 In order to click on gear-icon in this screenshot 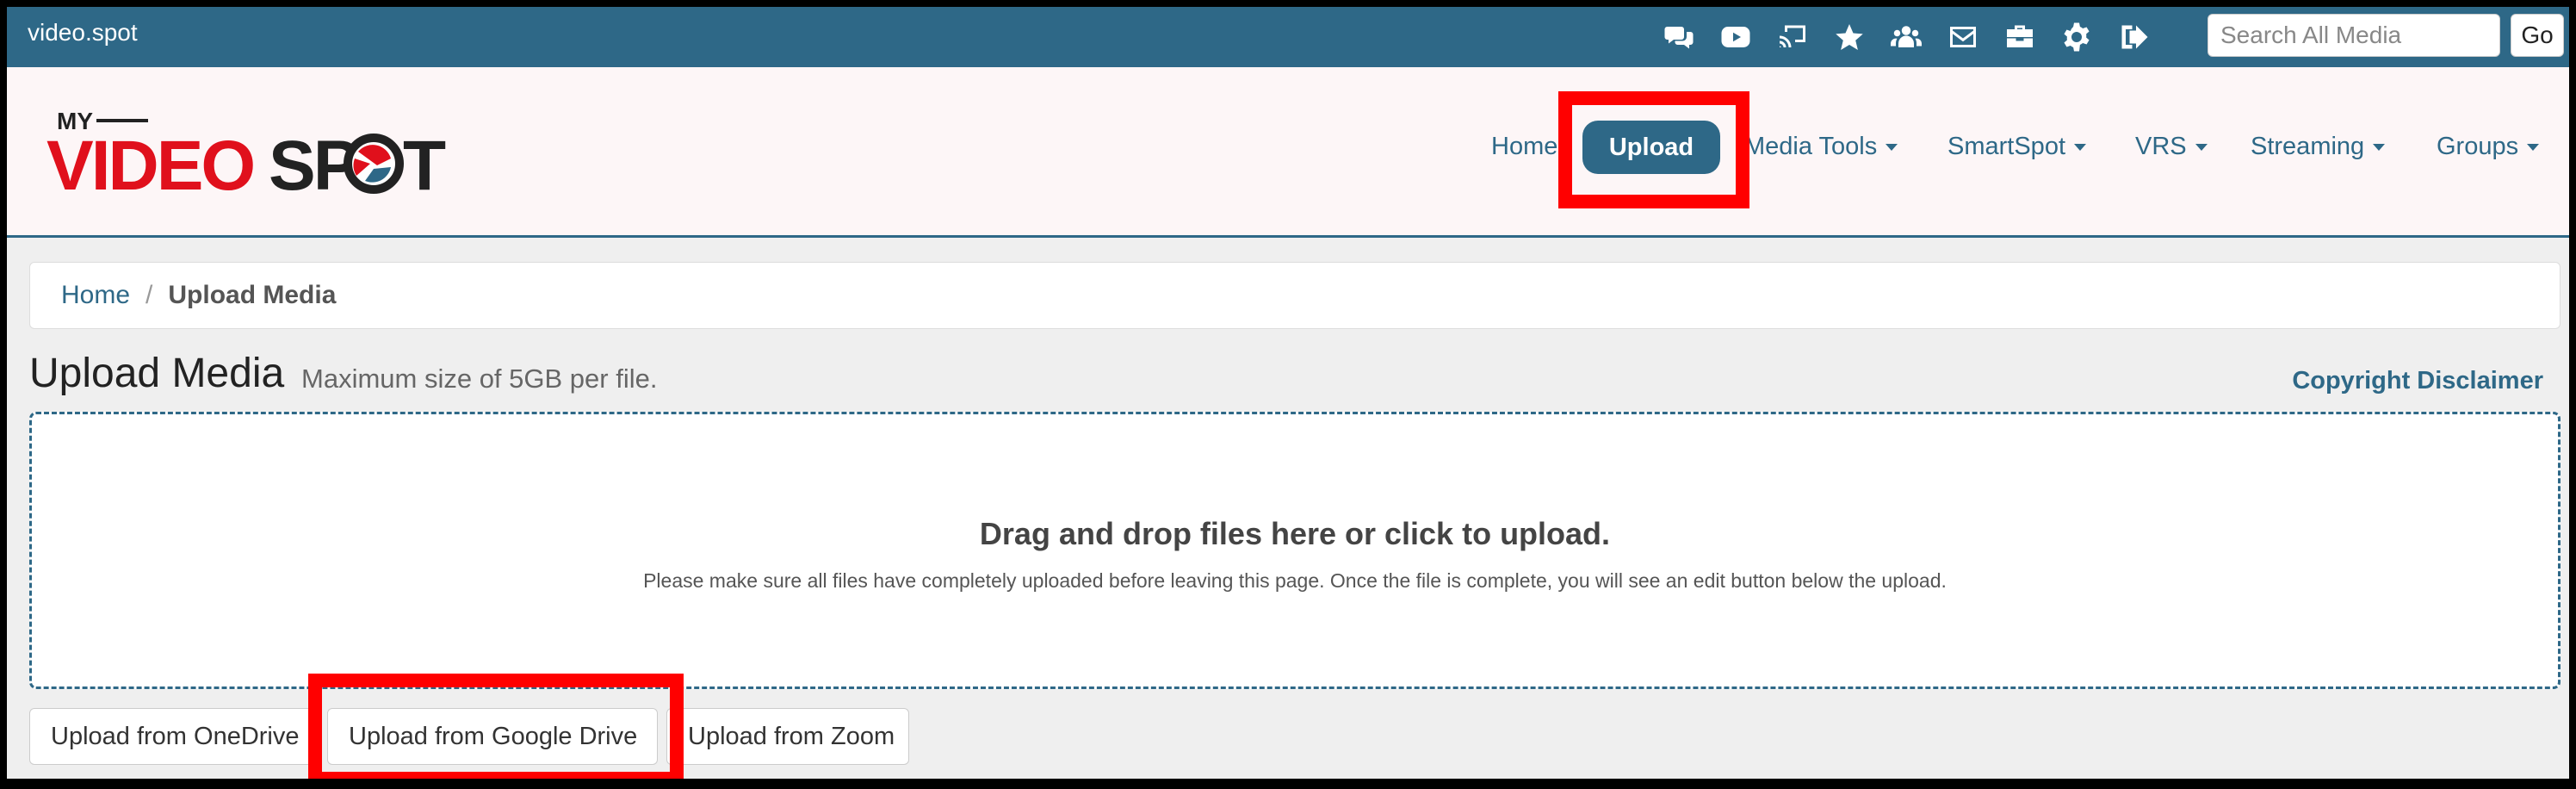, I will do `click(2076, 37)`.